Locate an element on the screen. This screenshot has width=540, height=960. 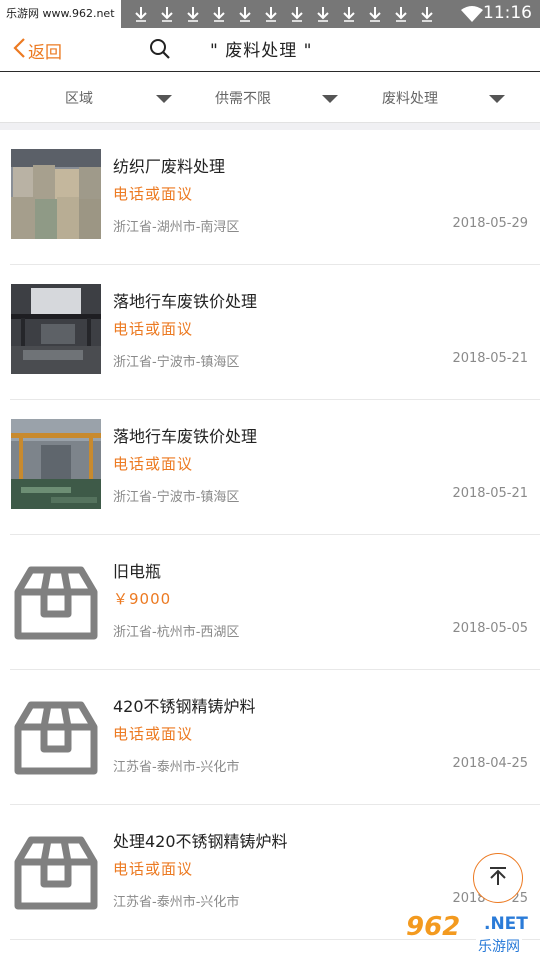
back-to-top-button is located at coordinates (498, 878).